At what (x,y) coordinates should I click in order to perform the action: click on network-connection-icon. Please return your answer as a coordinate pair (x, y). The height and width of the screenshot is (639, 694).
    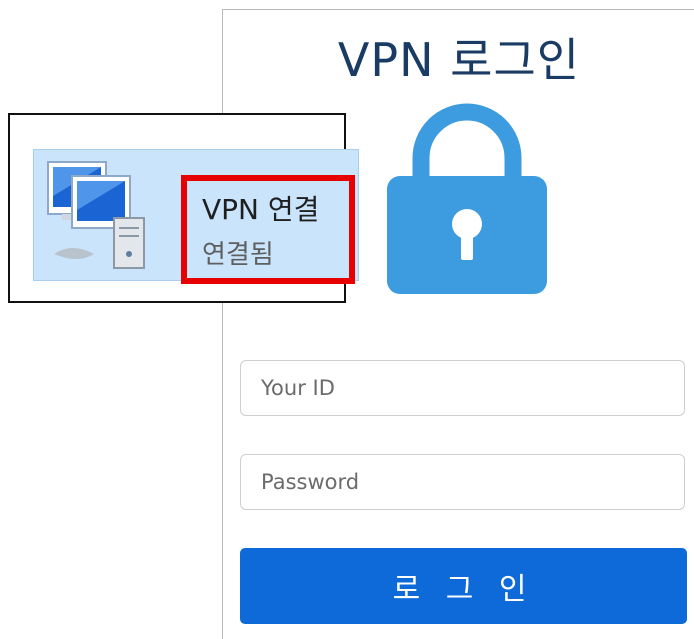
    Looking at the image, I should click on (96, 215).